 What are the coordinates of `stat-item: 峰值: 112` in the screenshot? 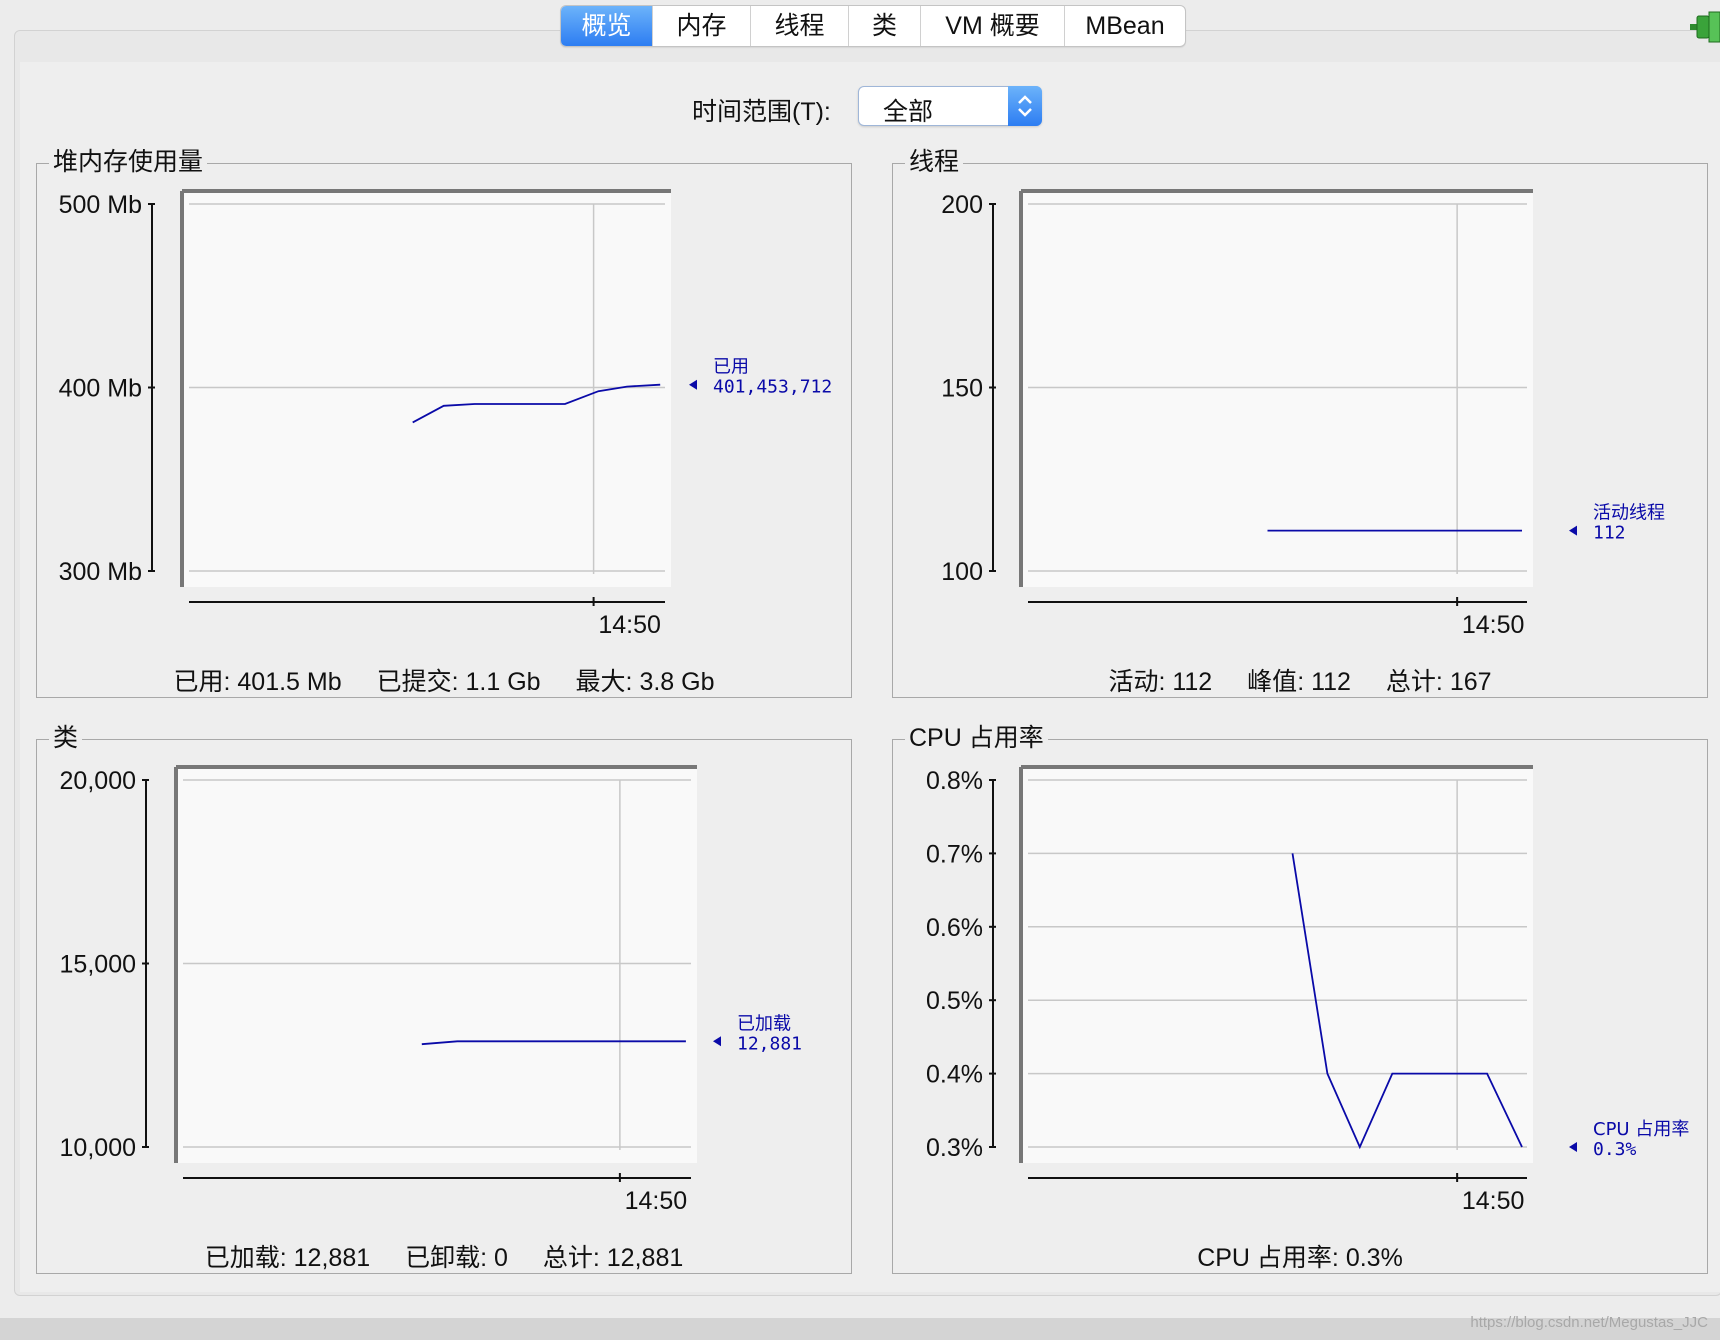 It's located at (1299, 682).